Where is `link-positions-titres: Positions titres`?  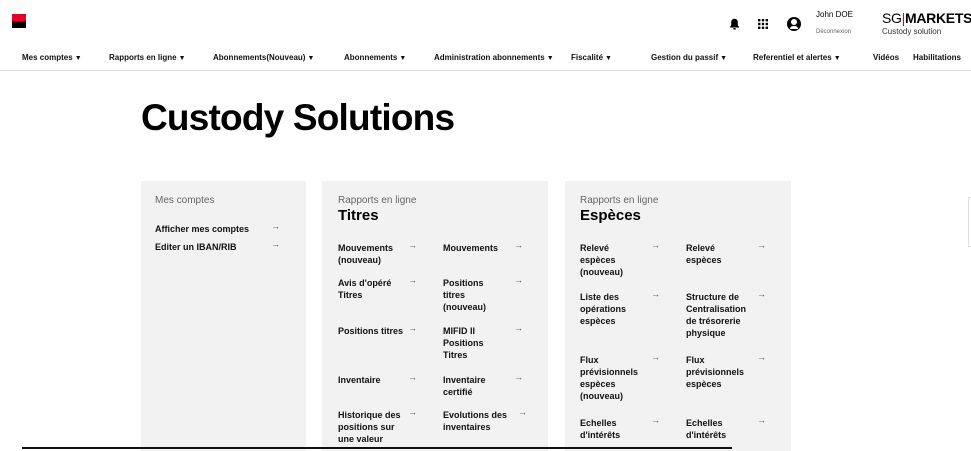 link-positions-titres: Positions titres is located at coordinates (371, 331).